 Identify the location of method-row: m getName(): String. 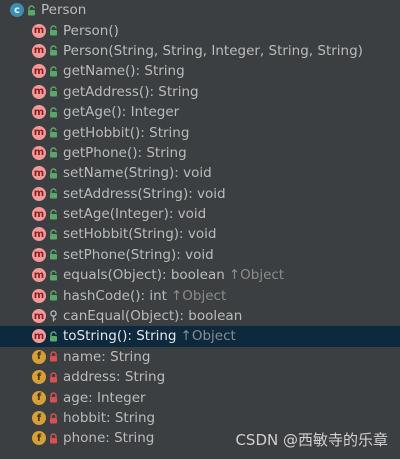
(200, 71).